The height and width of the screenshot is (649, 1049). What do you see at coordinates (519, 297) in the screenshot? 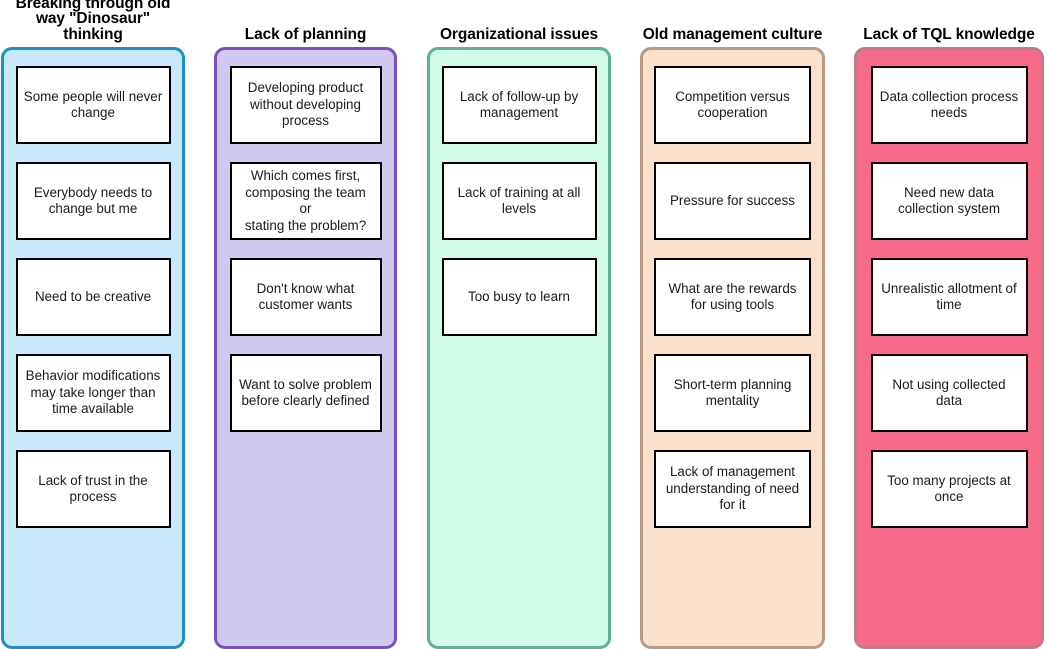
I see `affinity-card: Too busy to learn` at bounding box center [519, 297].